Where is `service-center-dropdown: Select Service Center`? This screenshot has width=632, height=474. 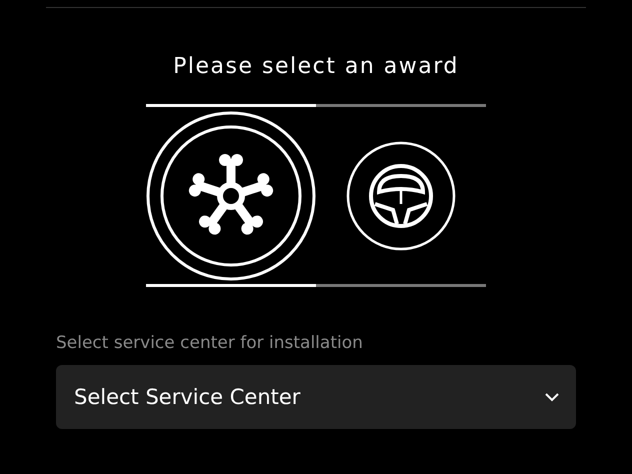 service-center-dropdown: Select Service Center is located at coordinates (316, 397).